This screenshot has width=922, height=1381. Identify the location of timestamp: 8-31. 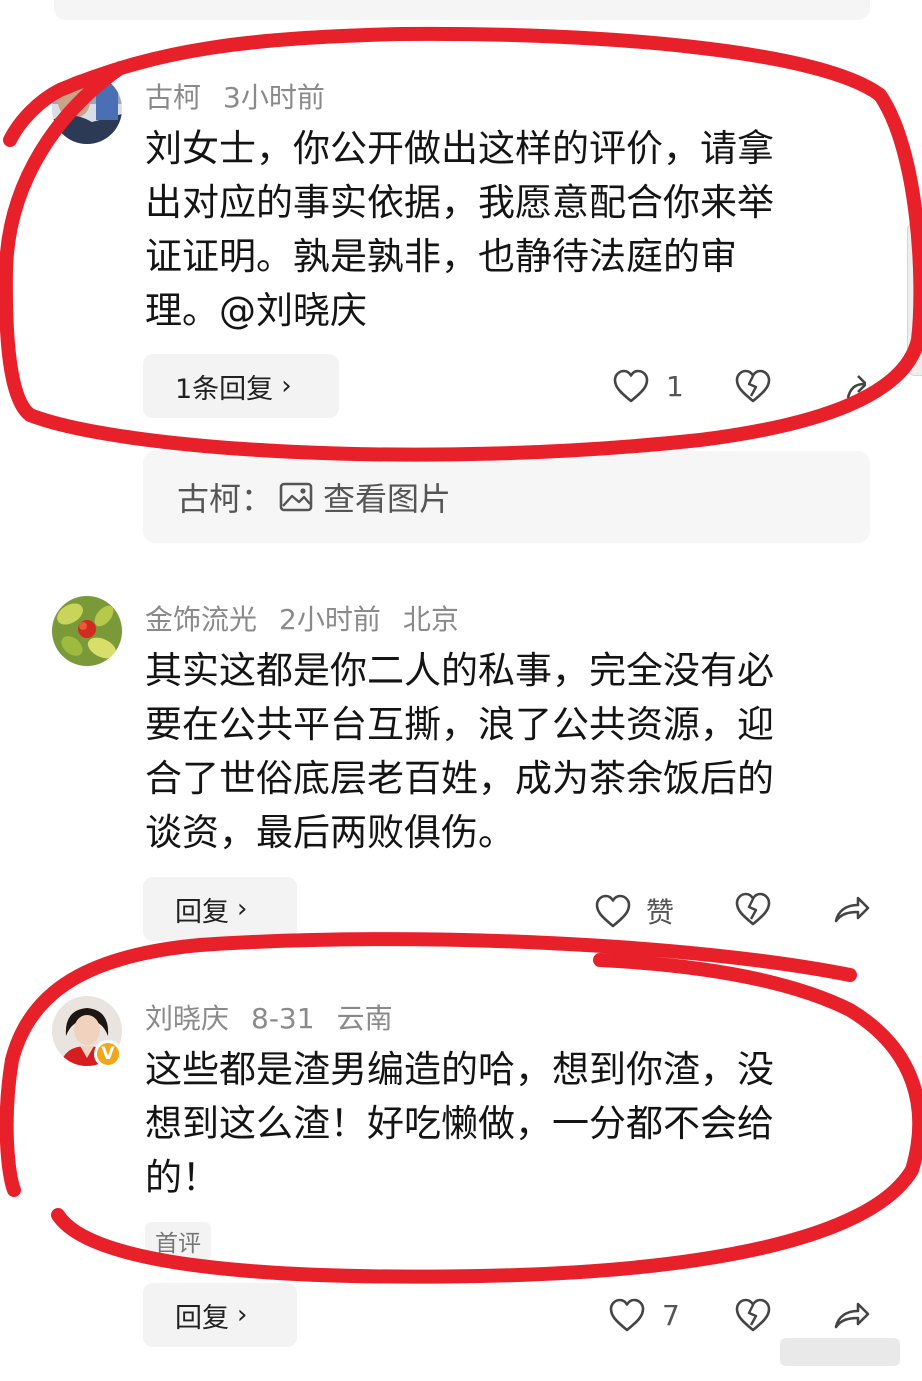
(283, 1018).